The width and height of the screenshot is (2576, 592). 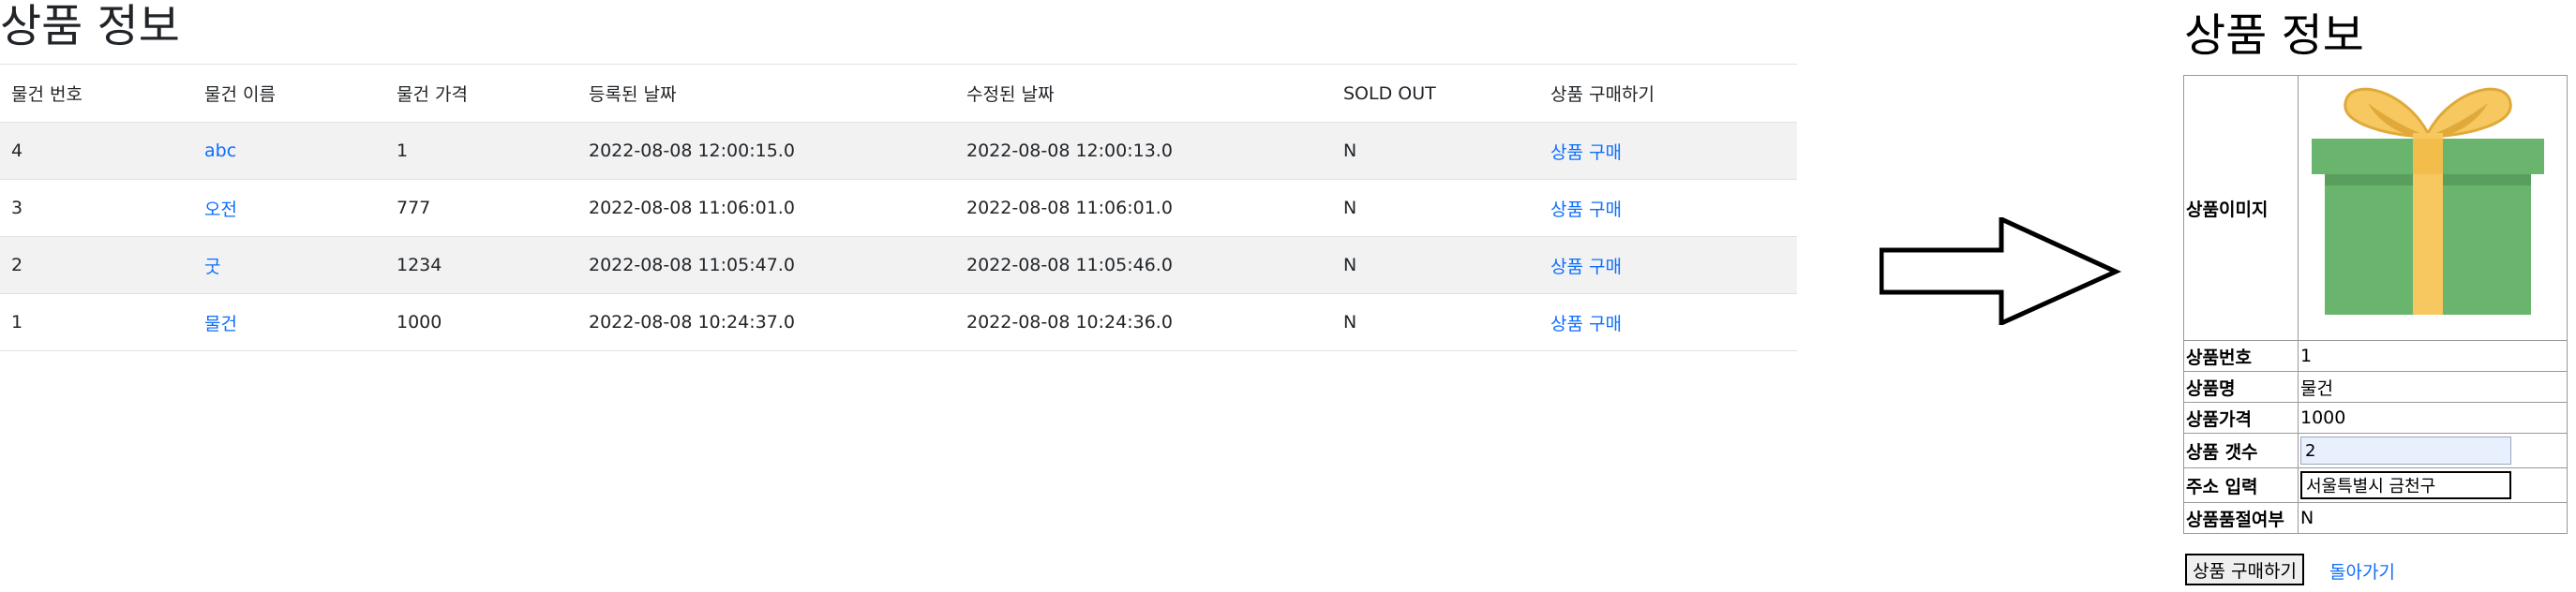 I want to click on product-no-label: 상품번호, so click(x=2241, y=356).